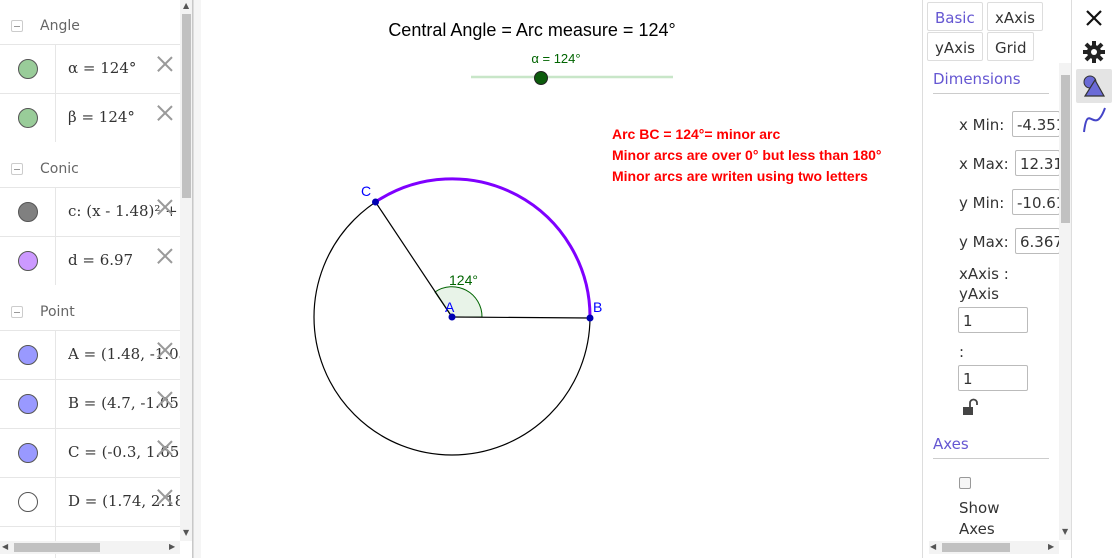  What do you see at coordinates (1094, 86) in the screenshot?
I see `graphics-style-icon` at bounding box center [1094, 86].